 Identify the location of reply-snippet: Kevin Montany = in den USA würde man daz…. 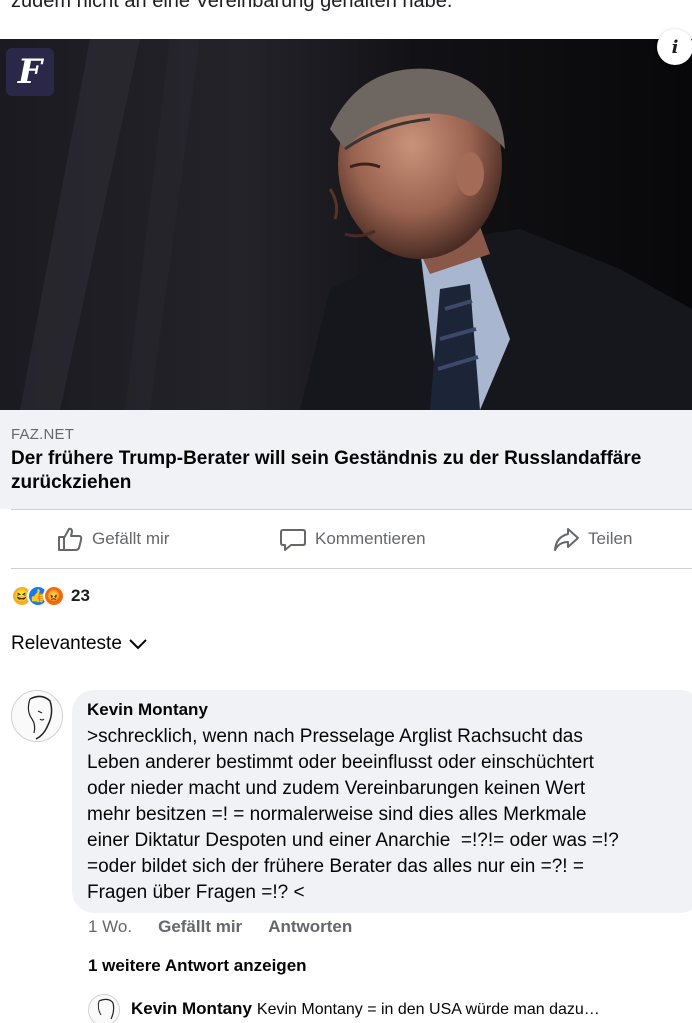
(428, 1009).